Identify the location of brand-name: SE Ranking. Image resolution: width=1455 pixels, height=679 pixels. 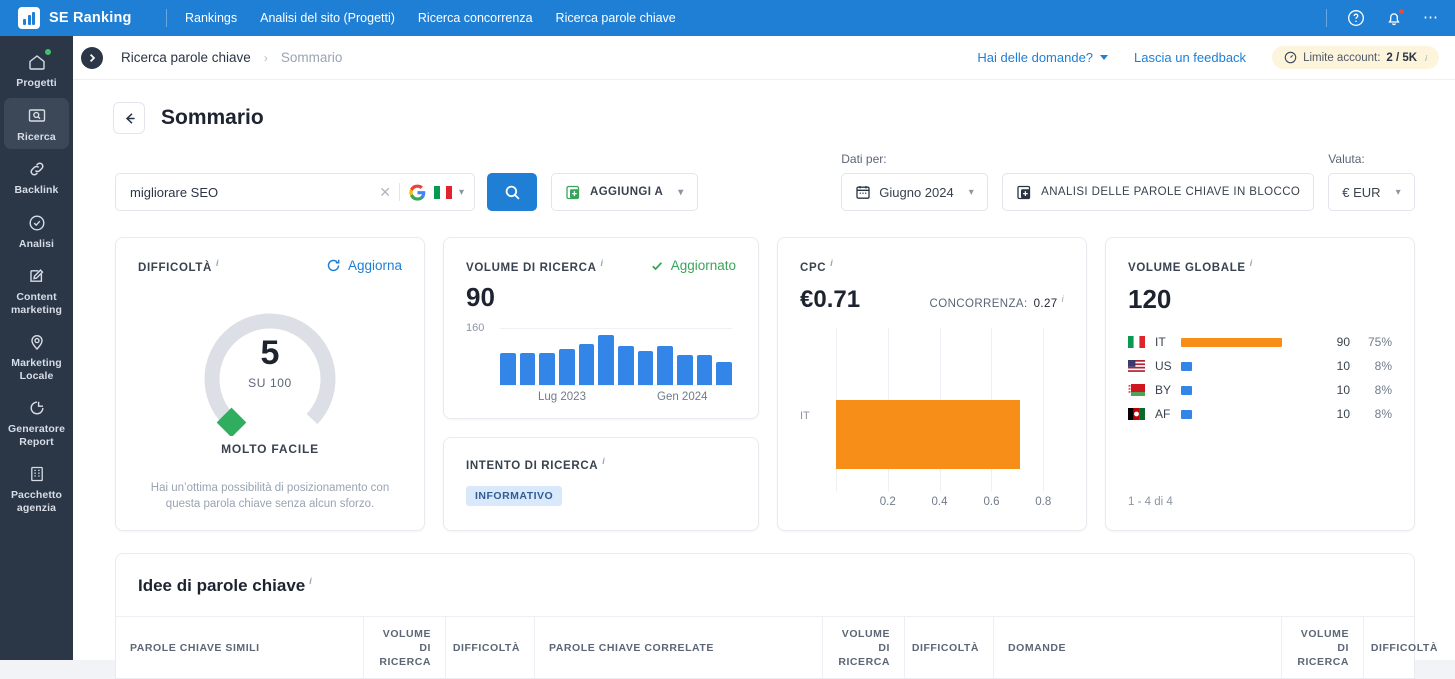
(90, 18).